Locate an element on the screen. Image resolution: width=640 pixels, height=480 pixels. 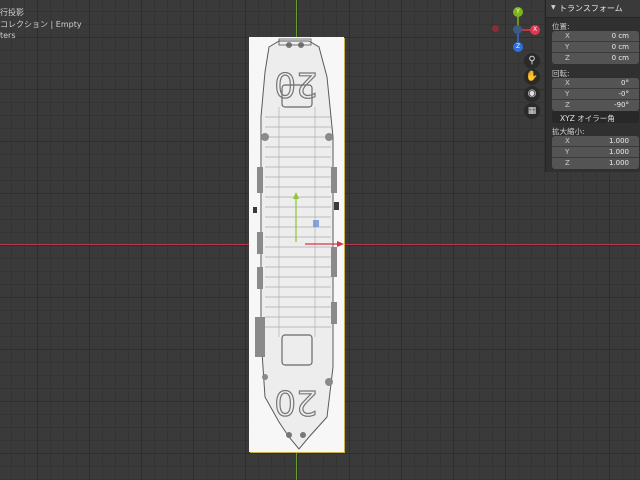
deck-number-top: 20 is located at coordinates (295, 84).